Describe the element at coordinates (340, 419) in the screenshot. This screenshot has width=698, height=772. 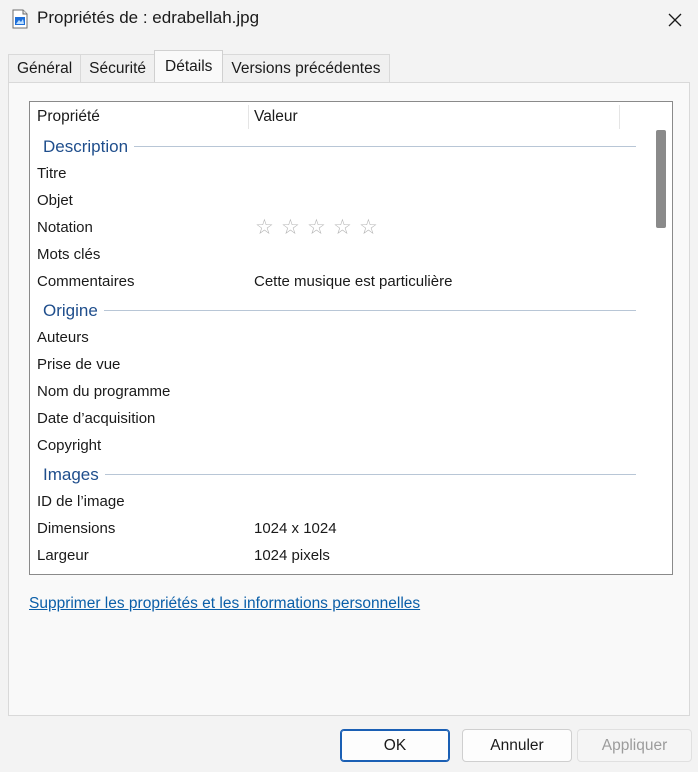
I see `property-row-date-acquisition: Date d’acquisition` at that location.